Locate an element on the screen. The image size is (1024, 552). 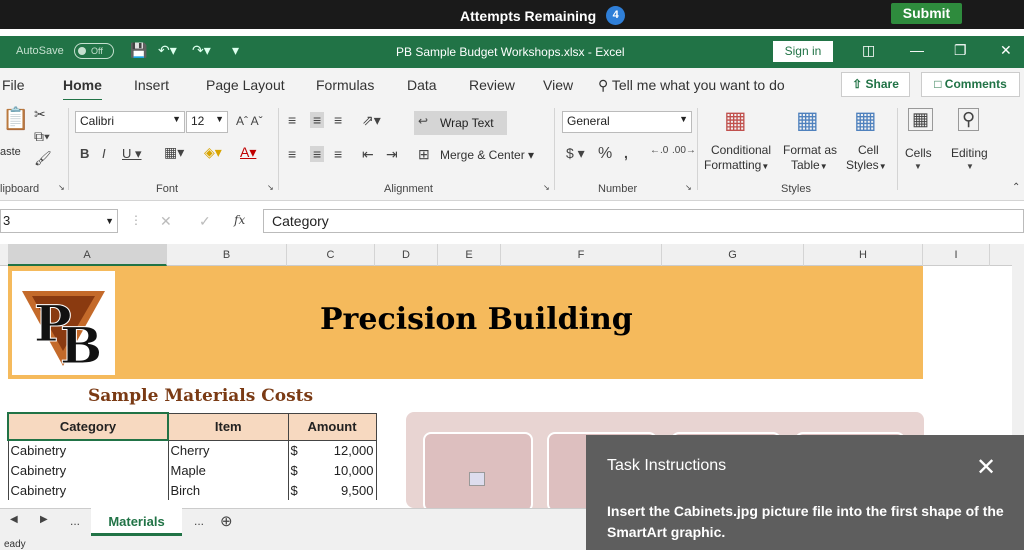
restore-icon: ❐ is located at coordinates (960, 50).